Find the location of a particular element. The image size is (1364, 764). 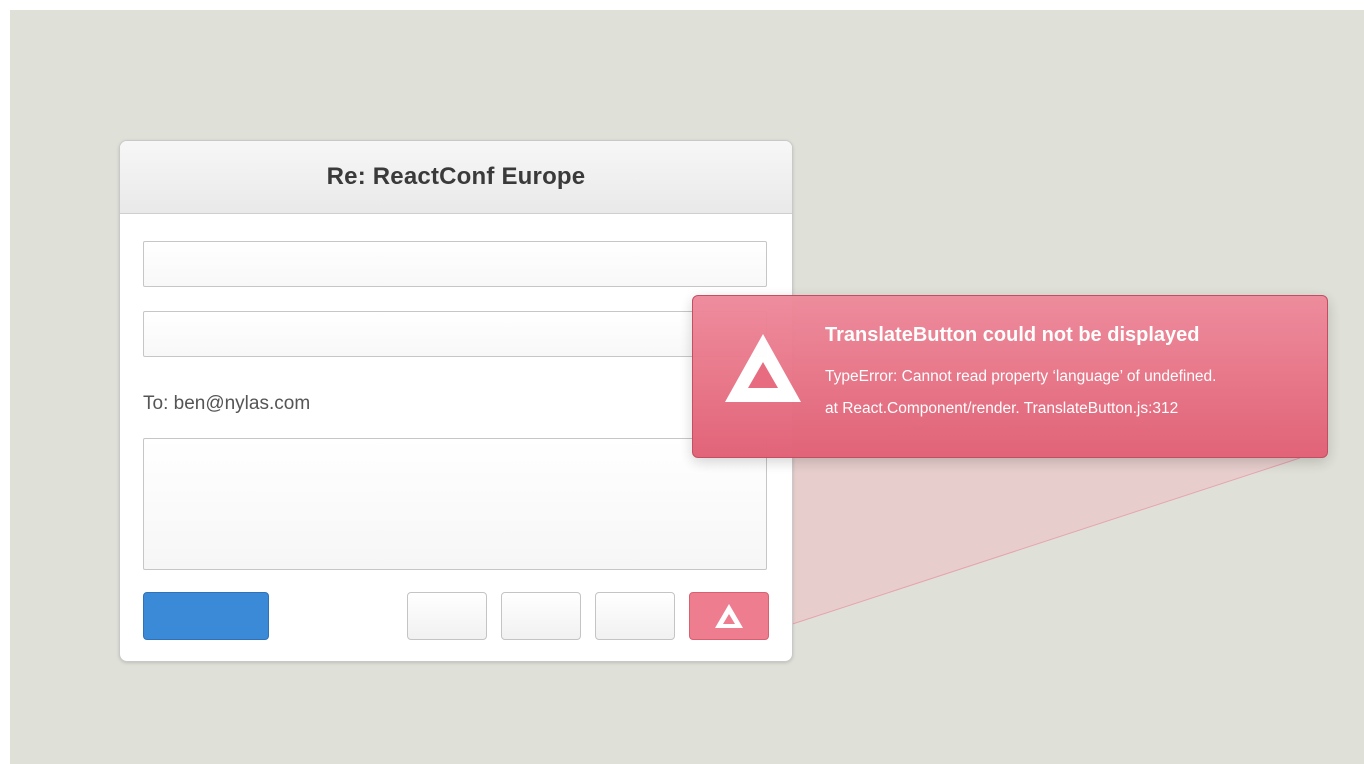

translate-button-error is located at coordinates (729, 616).